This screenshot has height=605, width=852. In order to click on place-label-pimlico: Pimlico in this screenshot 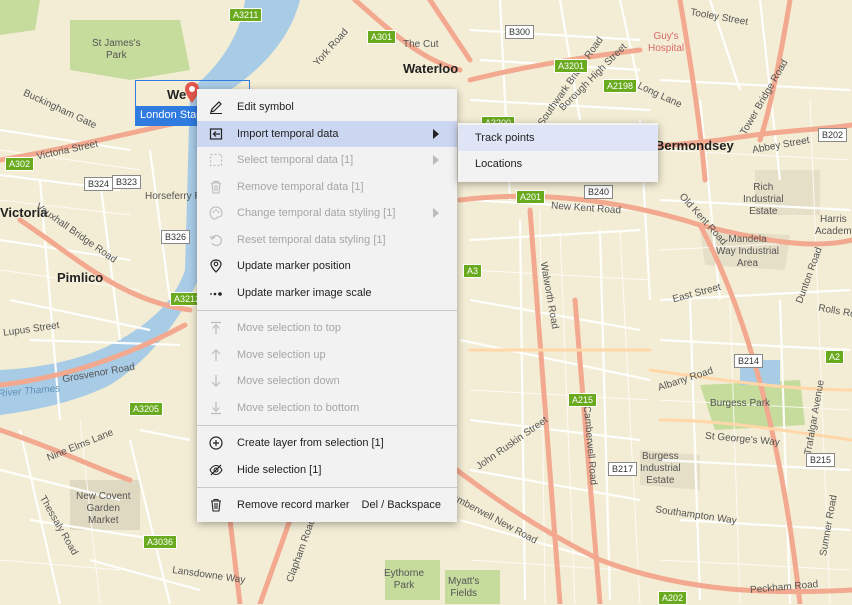, I will do `click(80, 277)`.